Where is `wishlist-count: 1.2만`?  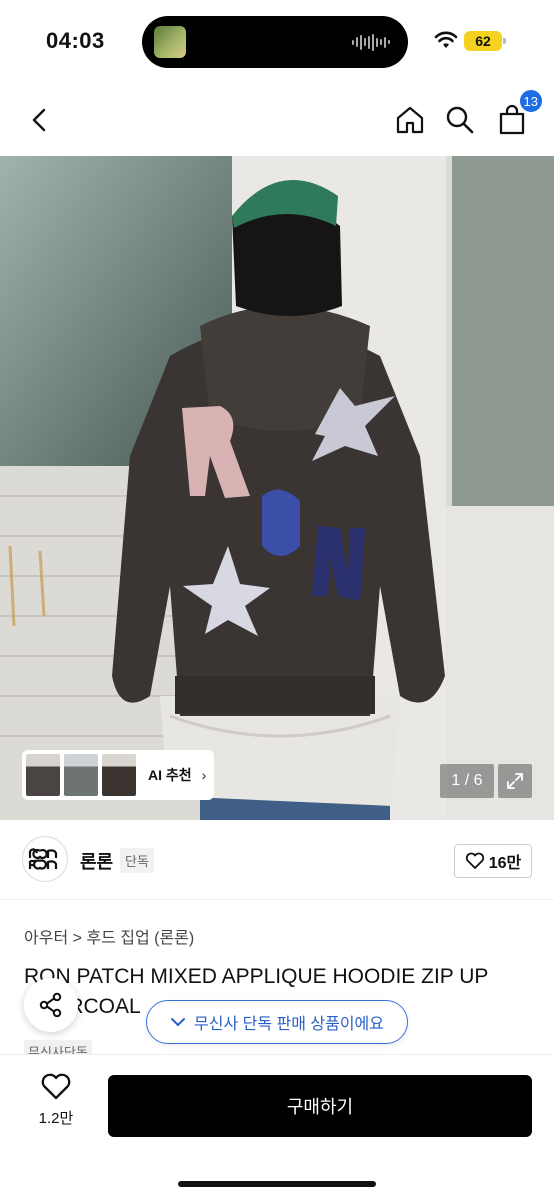
wishlist-count: 1.2만 is located at coordinates (56, 1118).